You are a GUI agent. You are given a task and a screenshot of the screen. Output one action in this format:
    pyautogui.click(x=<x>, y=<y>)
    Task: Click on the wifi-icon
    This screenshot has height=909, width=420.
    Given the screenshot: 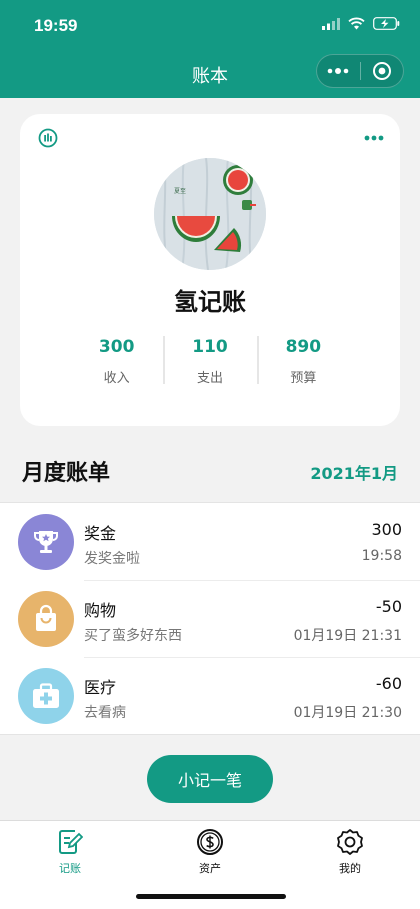 What is the action you would take?
    pyautogui.click(x=356, y=23)
    